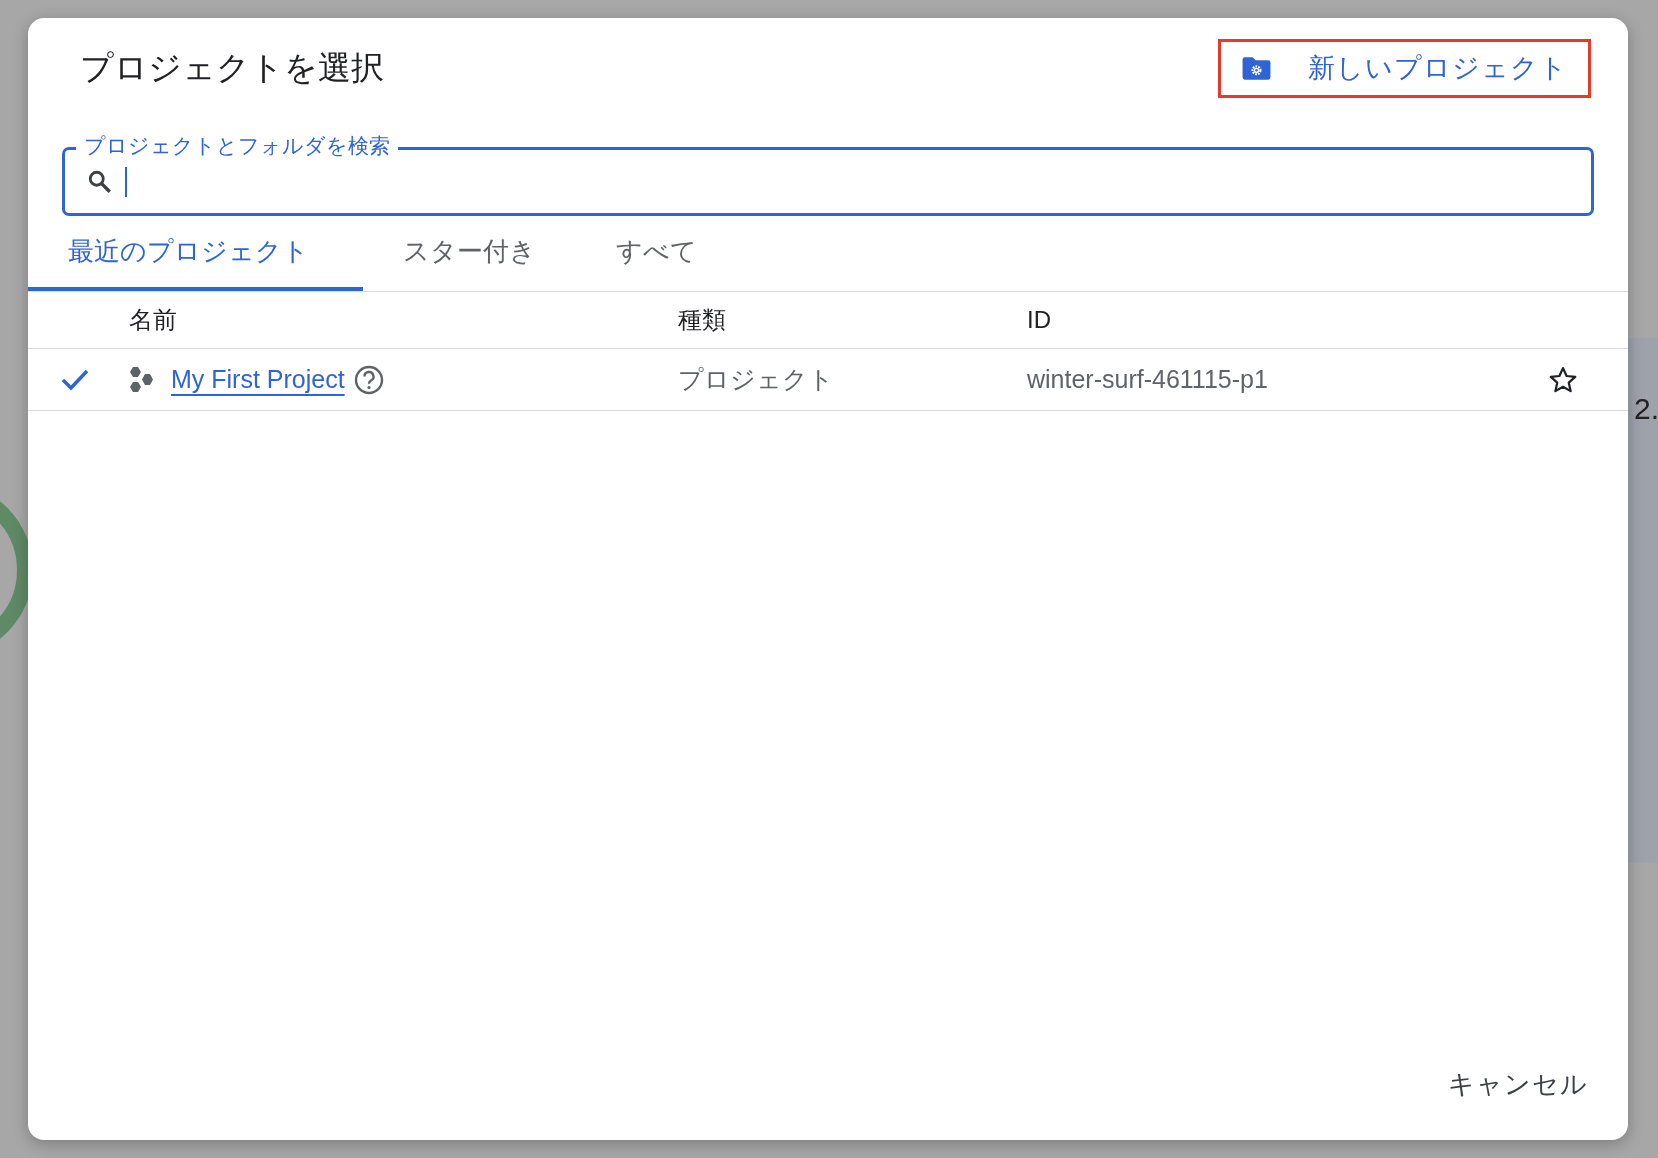 This screenshot has height=1158, width=1658. Describe the element at coordinates (1563, 379) in the screenshot. I see `star-icon` at that location.